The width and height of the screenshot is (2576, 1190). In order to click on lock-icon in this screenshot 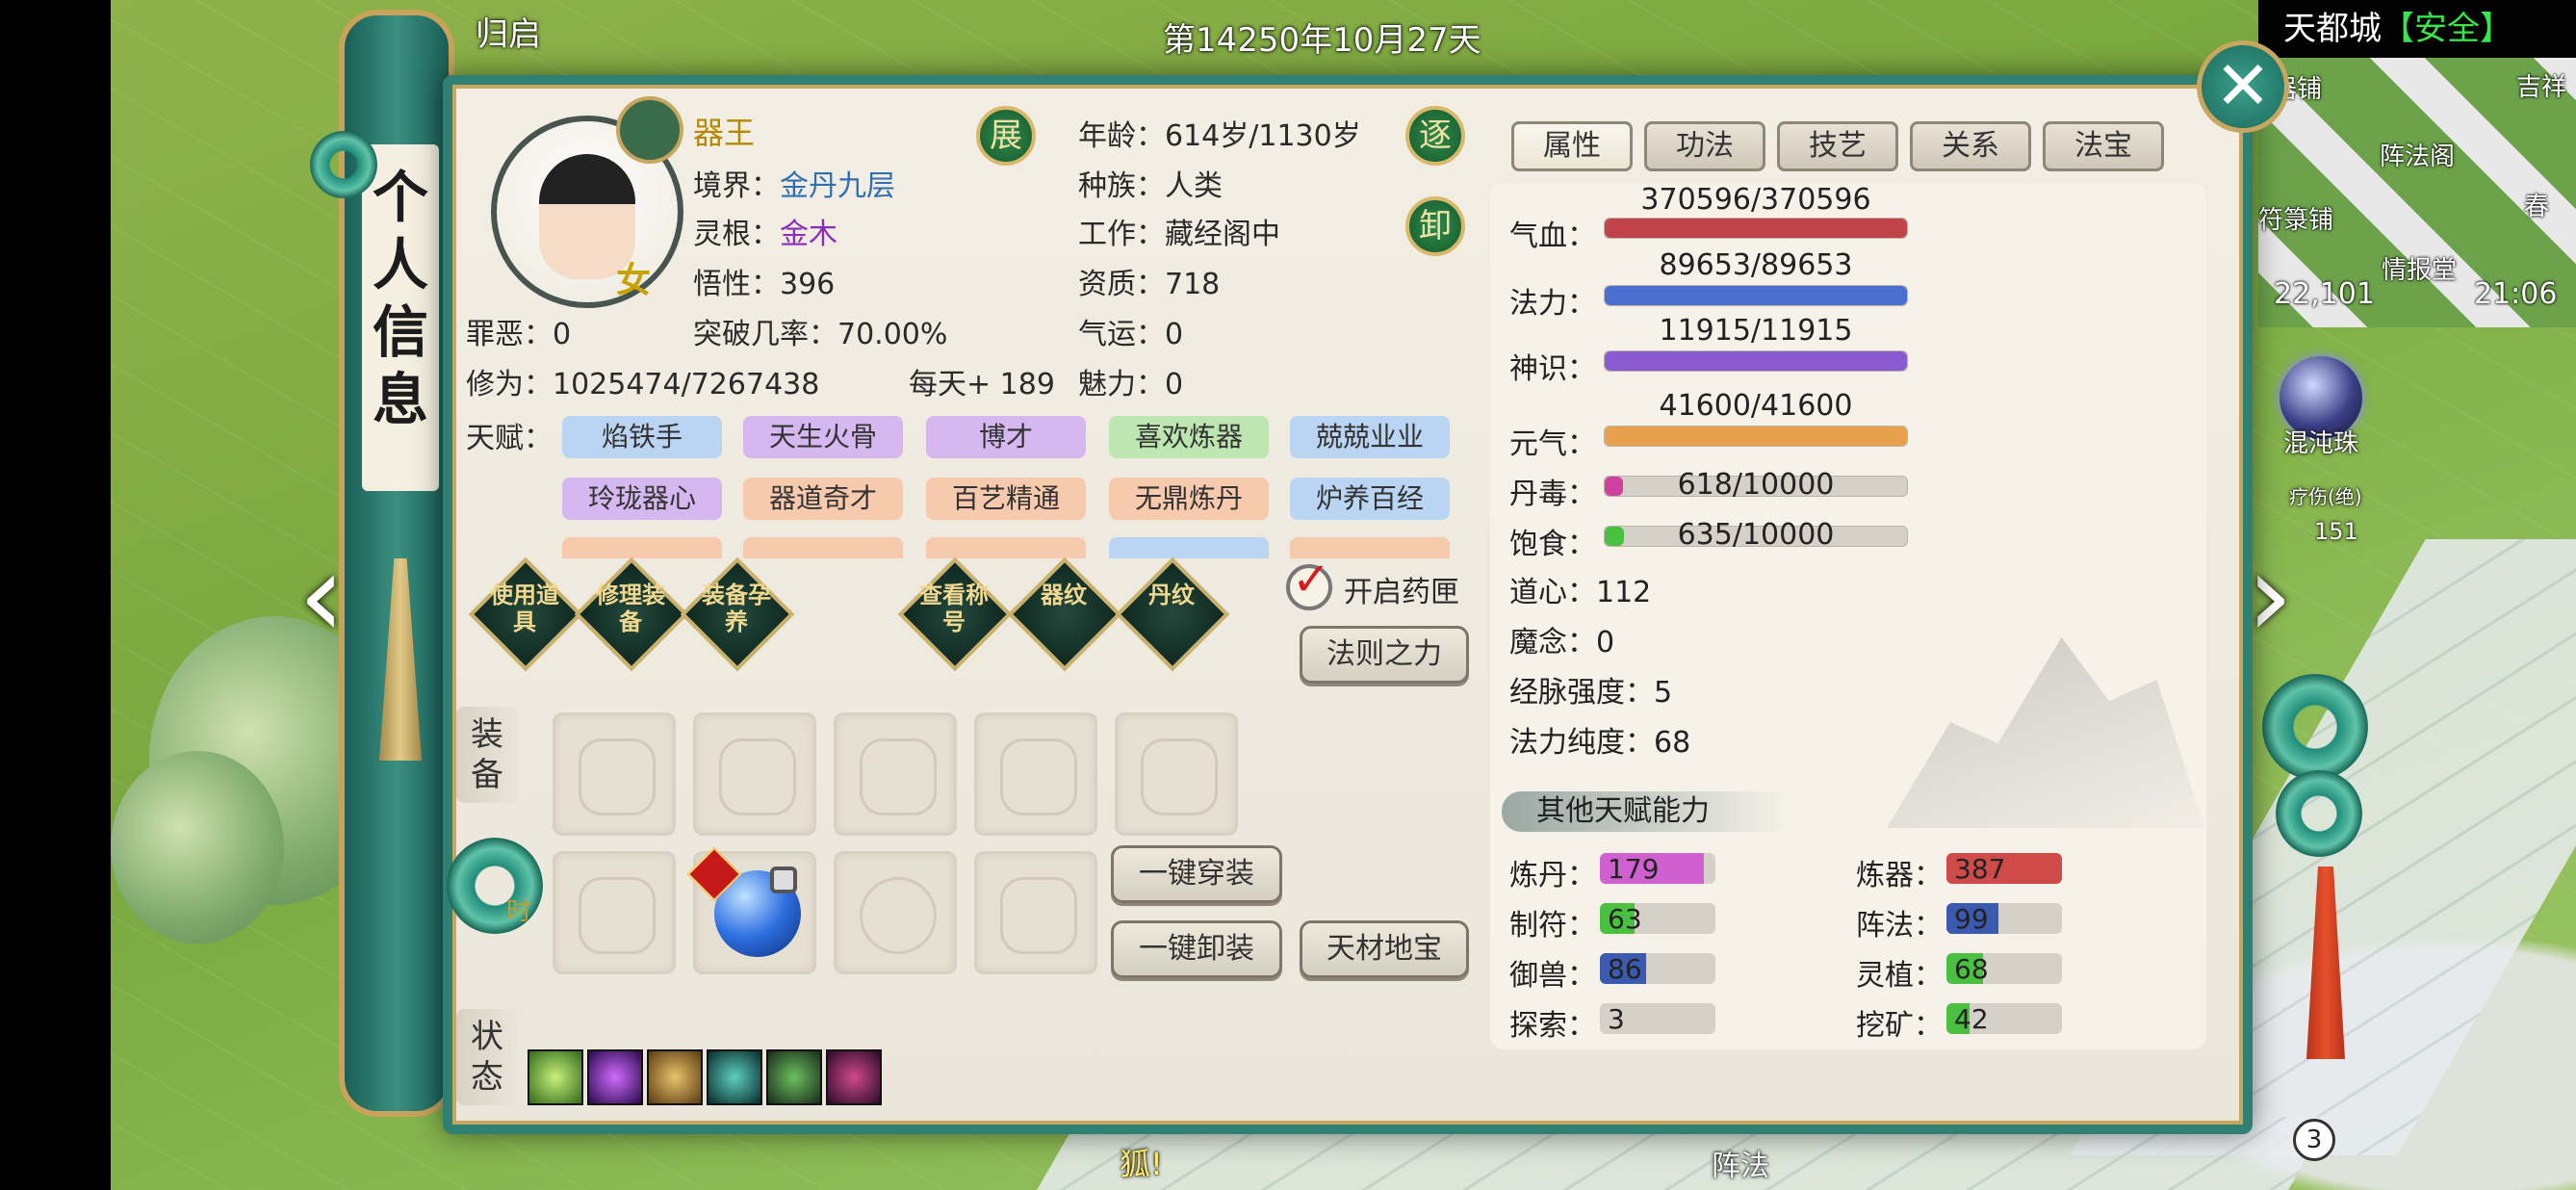, I will do `click(784, 880)`.